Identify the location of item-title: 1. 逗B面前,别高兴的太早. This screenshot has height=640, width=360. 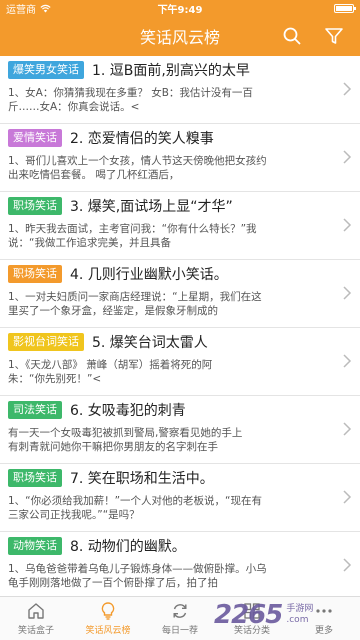
(171, 71).